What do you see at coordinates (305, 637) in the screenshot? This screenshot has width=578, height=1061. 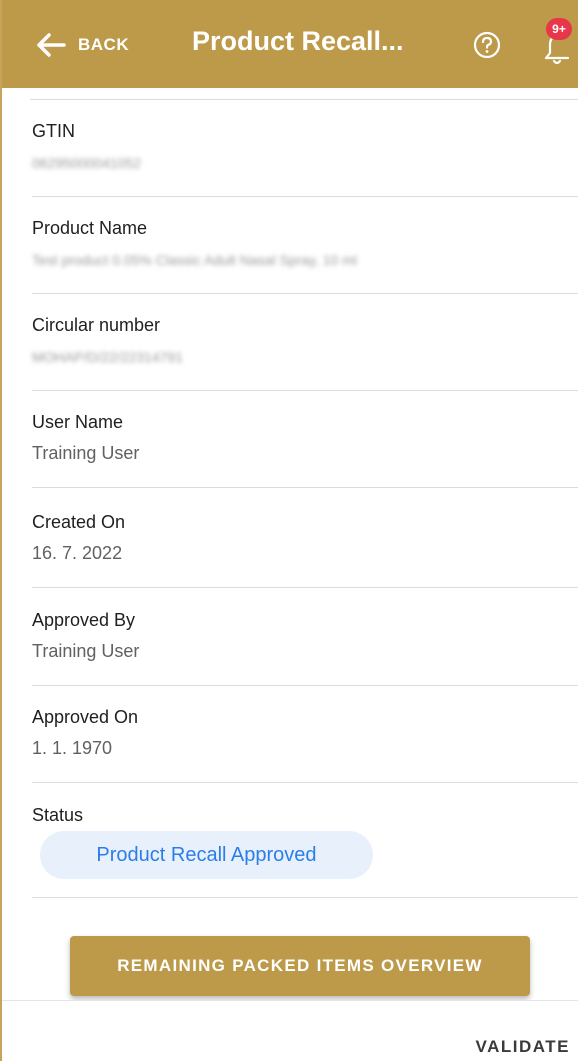 I see `field-approved-by: Approved By Training User` at bounding box center [305, 637].